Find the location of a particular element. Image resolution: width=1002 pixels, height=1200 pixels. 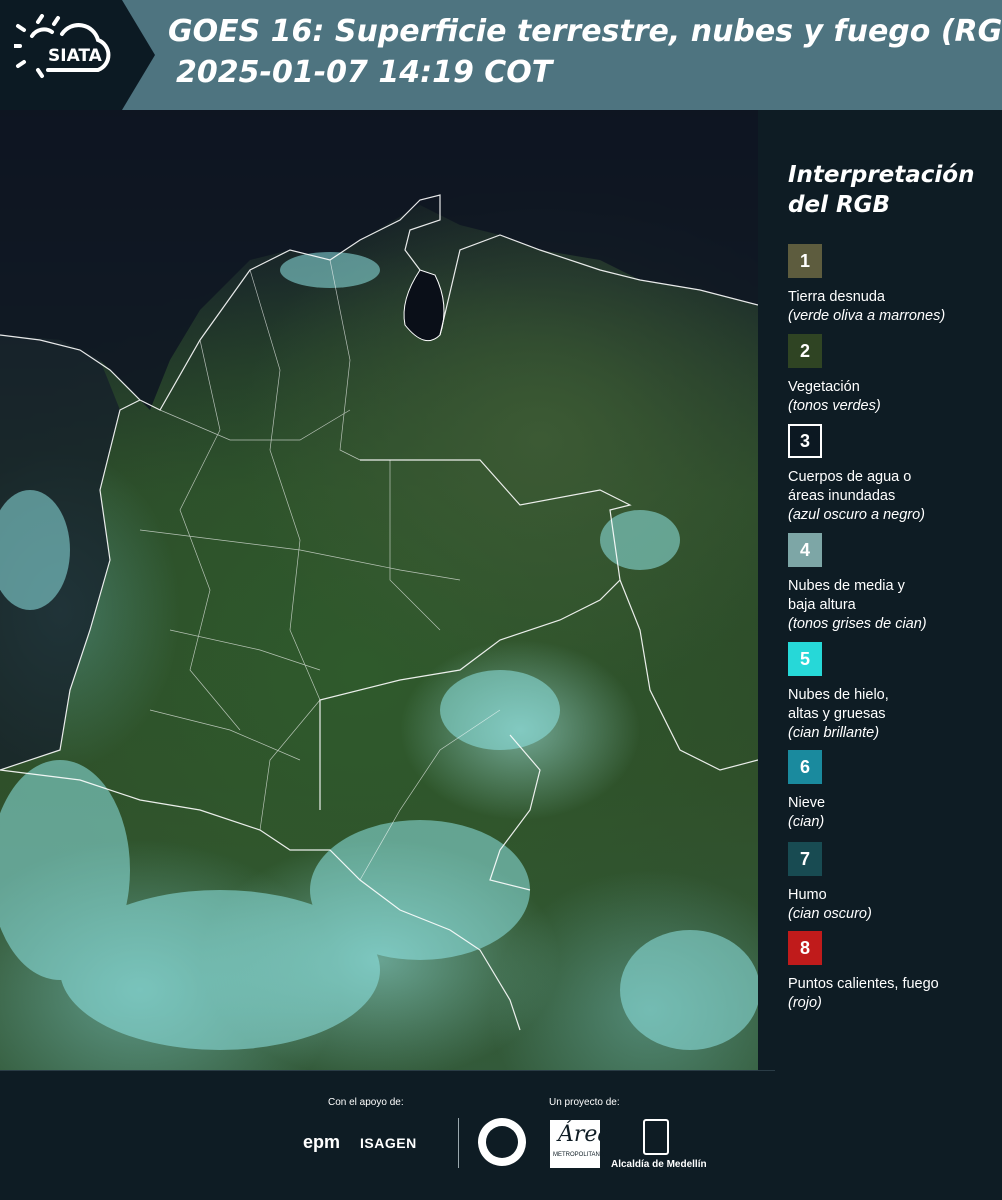

legend-label-5: Nubes de hielo, is located at coordinates (838, 695).